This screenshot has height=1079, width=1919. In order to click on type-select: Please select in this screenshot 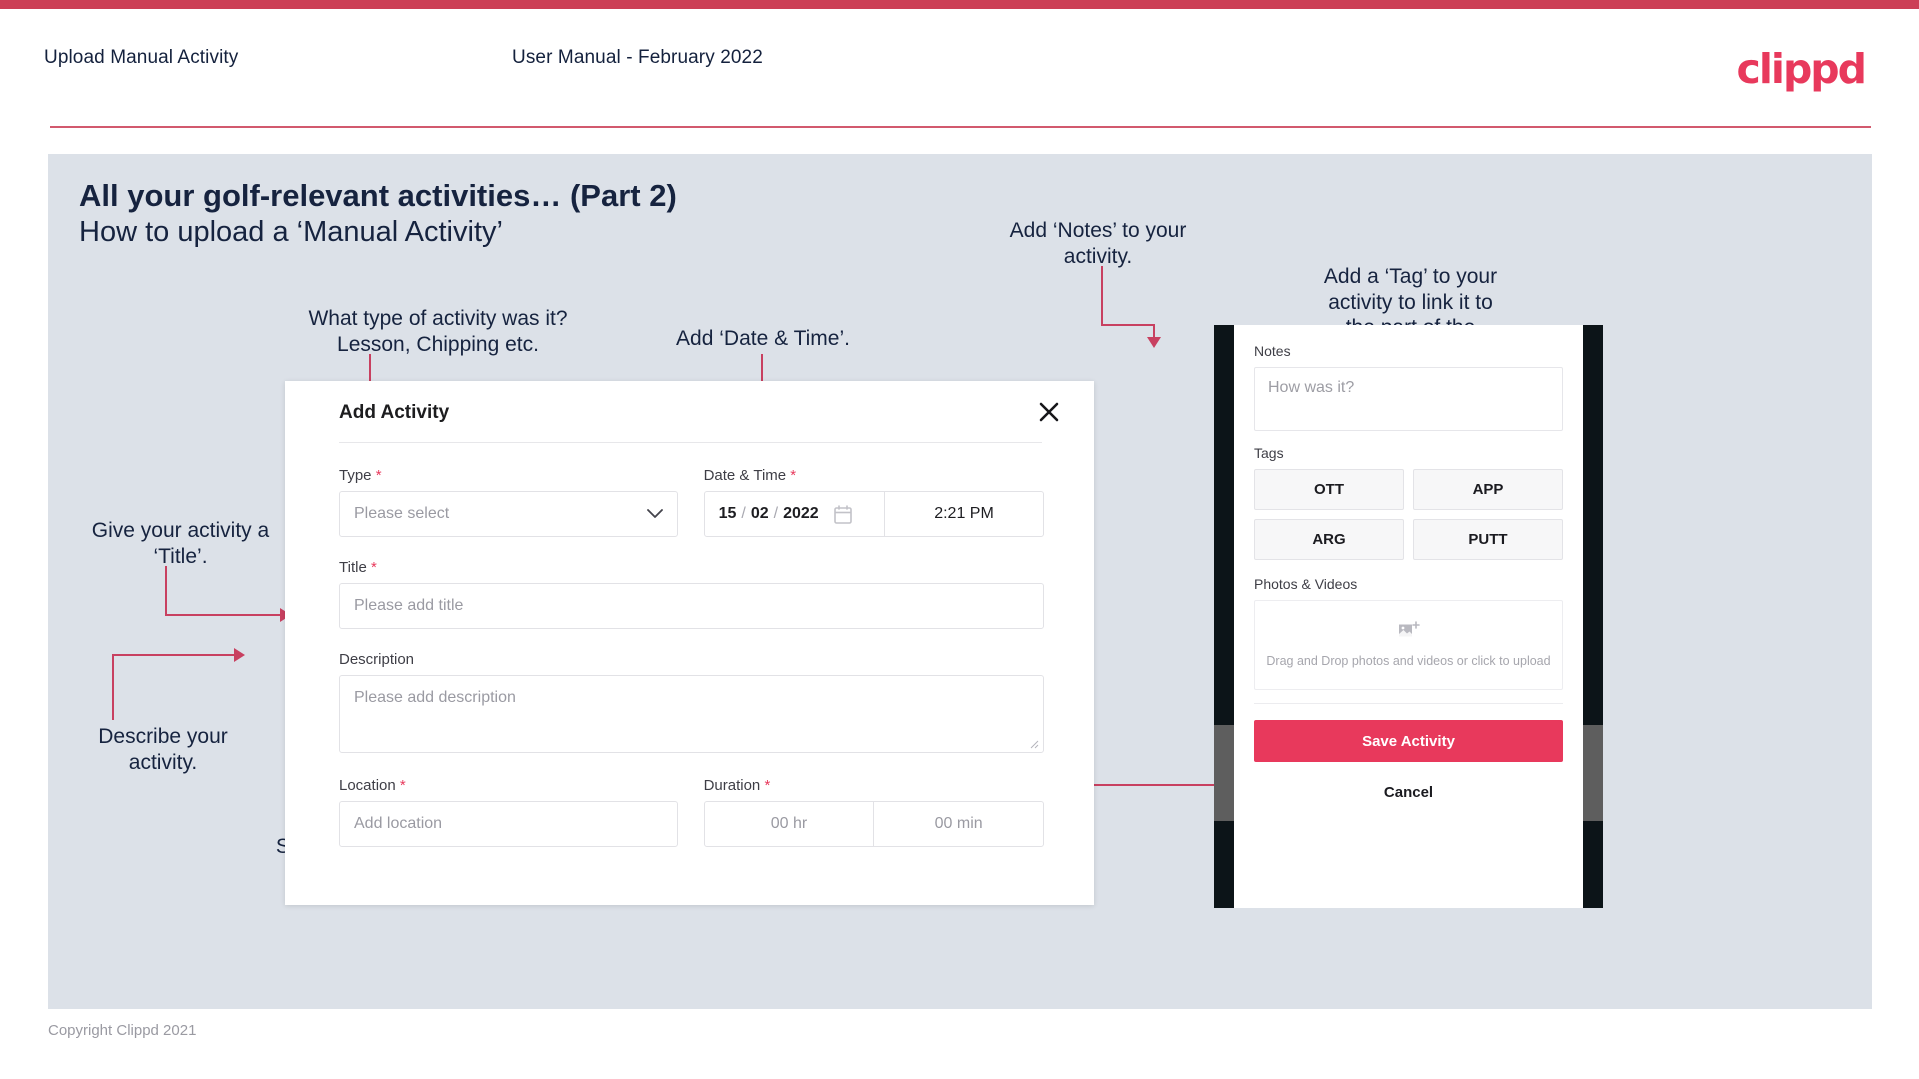, I will do `click(508, 514)`.